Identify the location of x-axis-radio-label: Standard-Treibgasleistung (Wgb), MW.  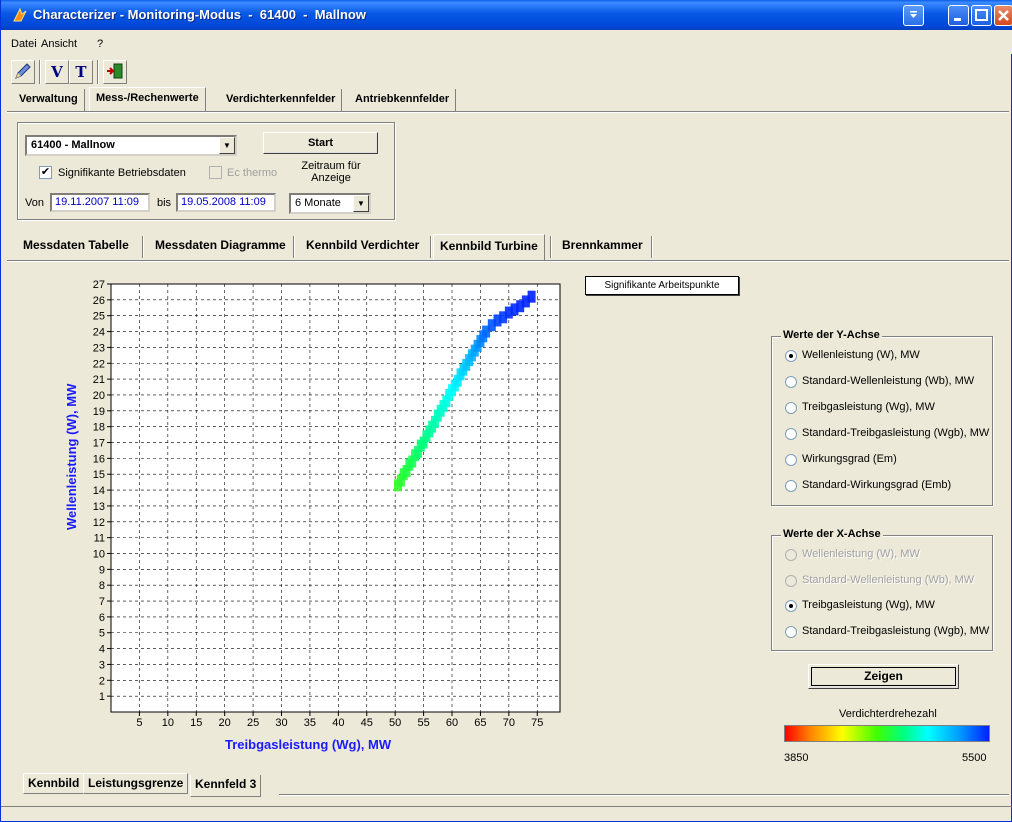
(896, 630).